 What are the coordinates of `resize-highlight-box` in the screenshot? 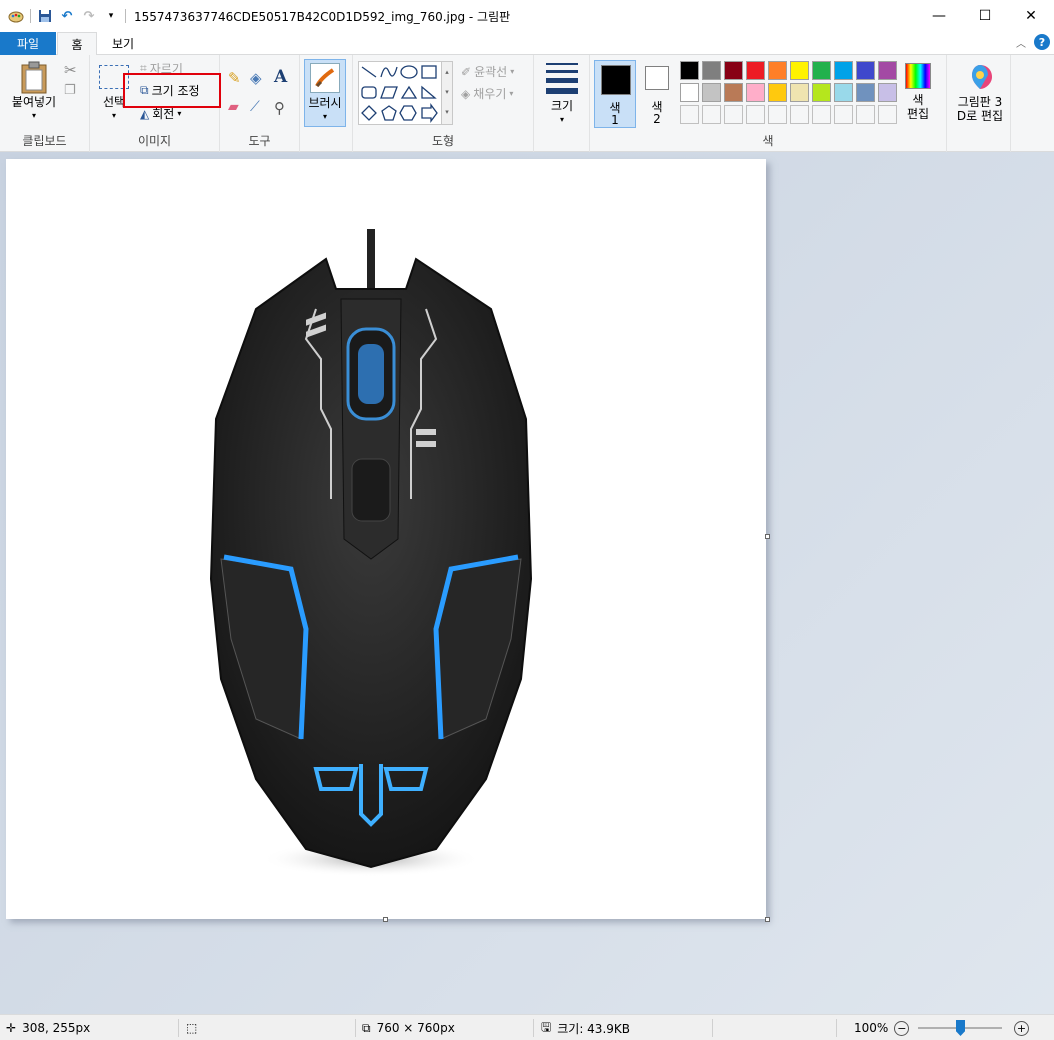 It's located at (172, 90).